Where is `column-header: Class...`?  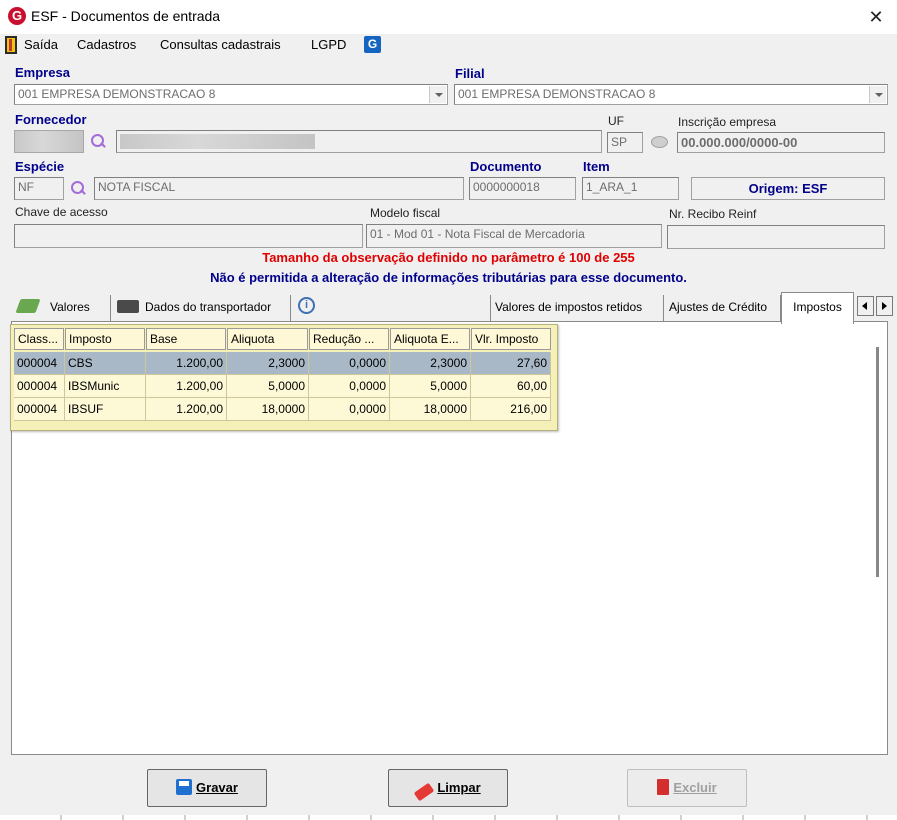
column-header: Class... is located at coordinates (39, 339).